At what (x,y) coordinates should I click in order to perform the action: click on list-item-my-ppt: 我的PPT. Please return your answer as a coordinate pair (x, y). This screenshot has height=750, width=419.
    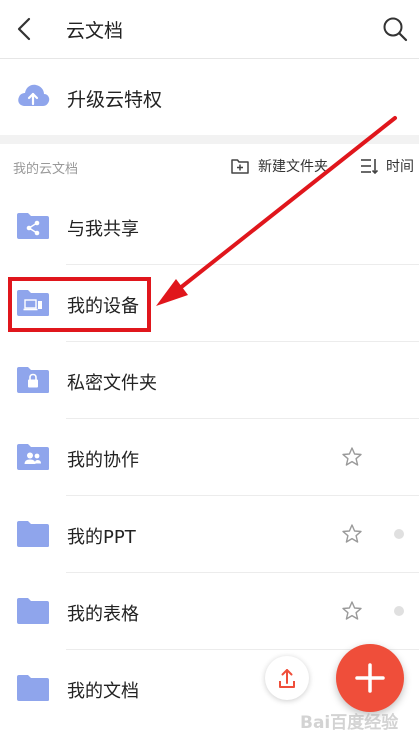
    Looking at the image, I should click on (209, 534).